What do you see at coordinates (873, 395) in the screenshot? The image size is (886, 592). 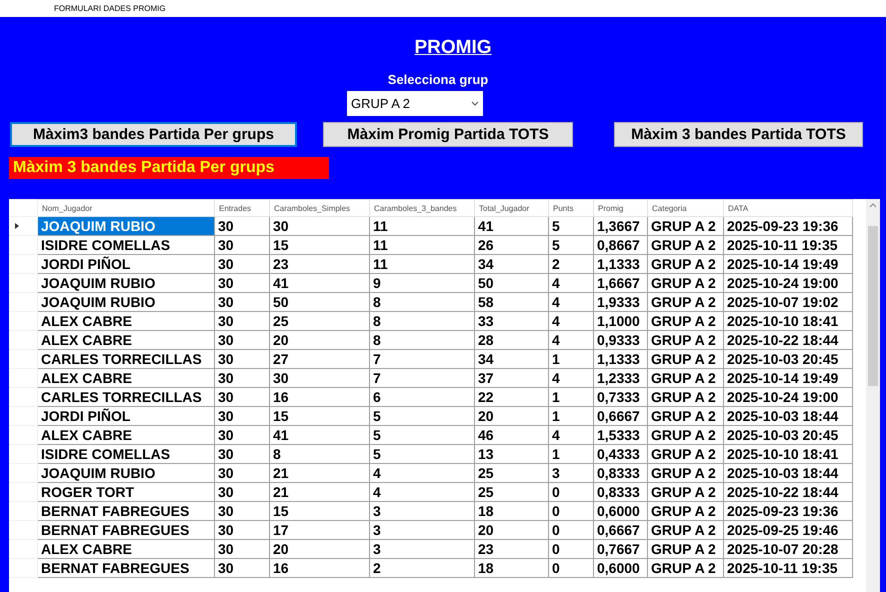 I see `scrollbar` at bounding box center [873, 395].